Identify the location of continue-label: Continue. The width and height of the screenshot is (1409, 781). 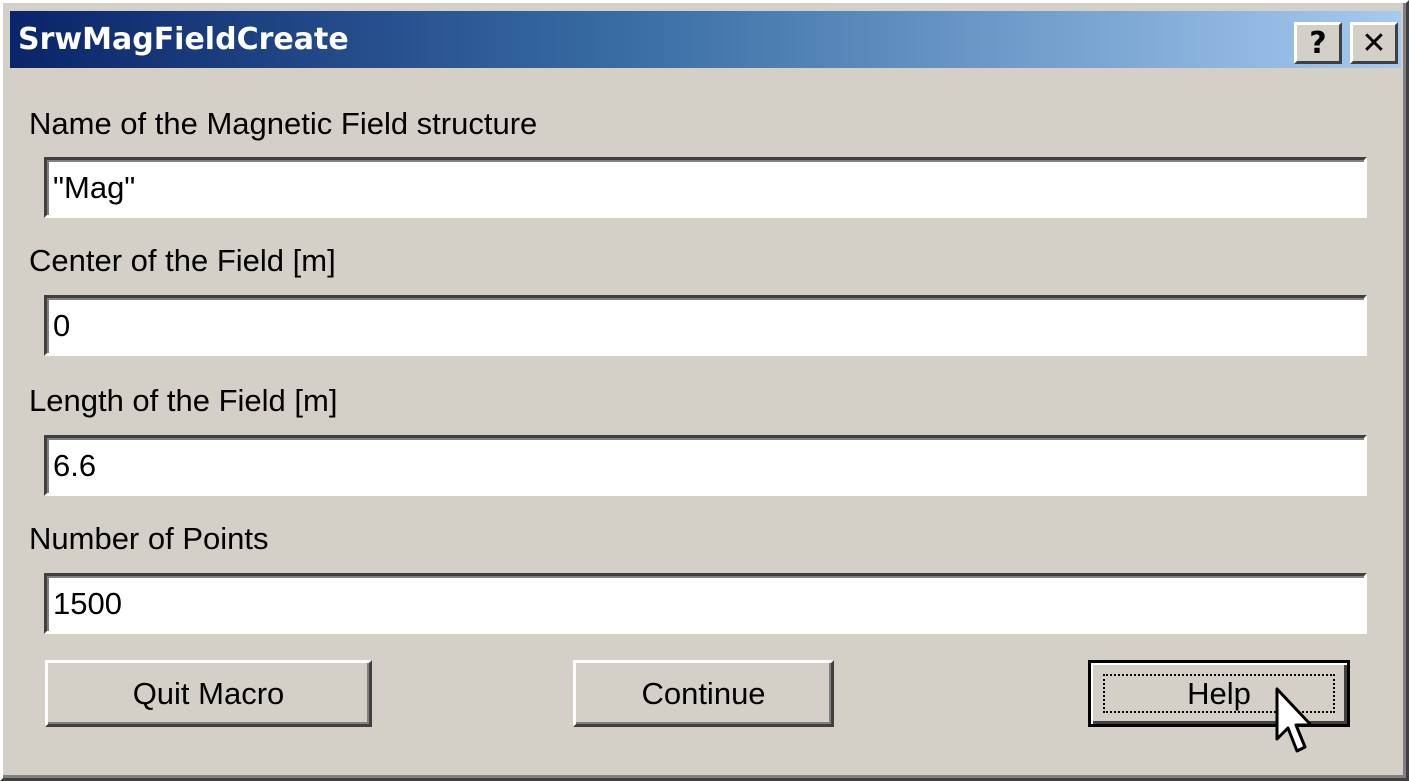
(703, 693).